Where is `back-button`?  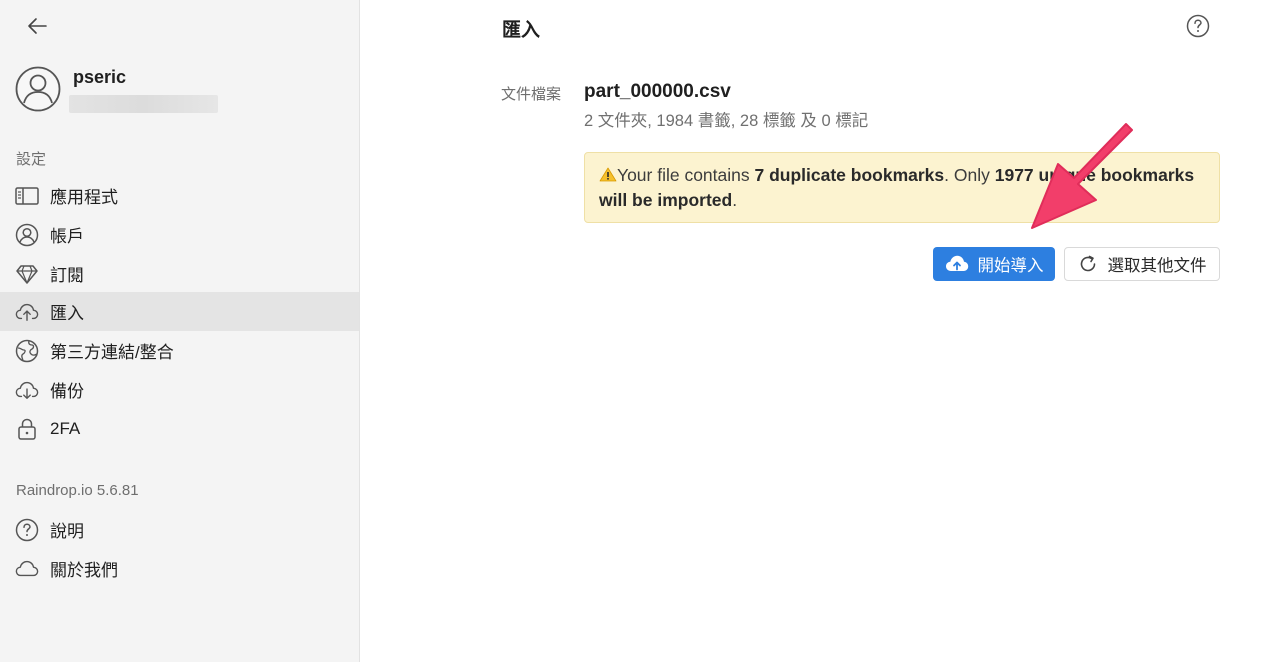 back-button is located at coordinates (37, 26).